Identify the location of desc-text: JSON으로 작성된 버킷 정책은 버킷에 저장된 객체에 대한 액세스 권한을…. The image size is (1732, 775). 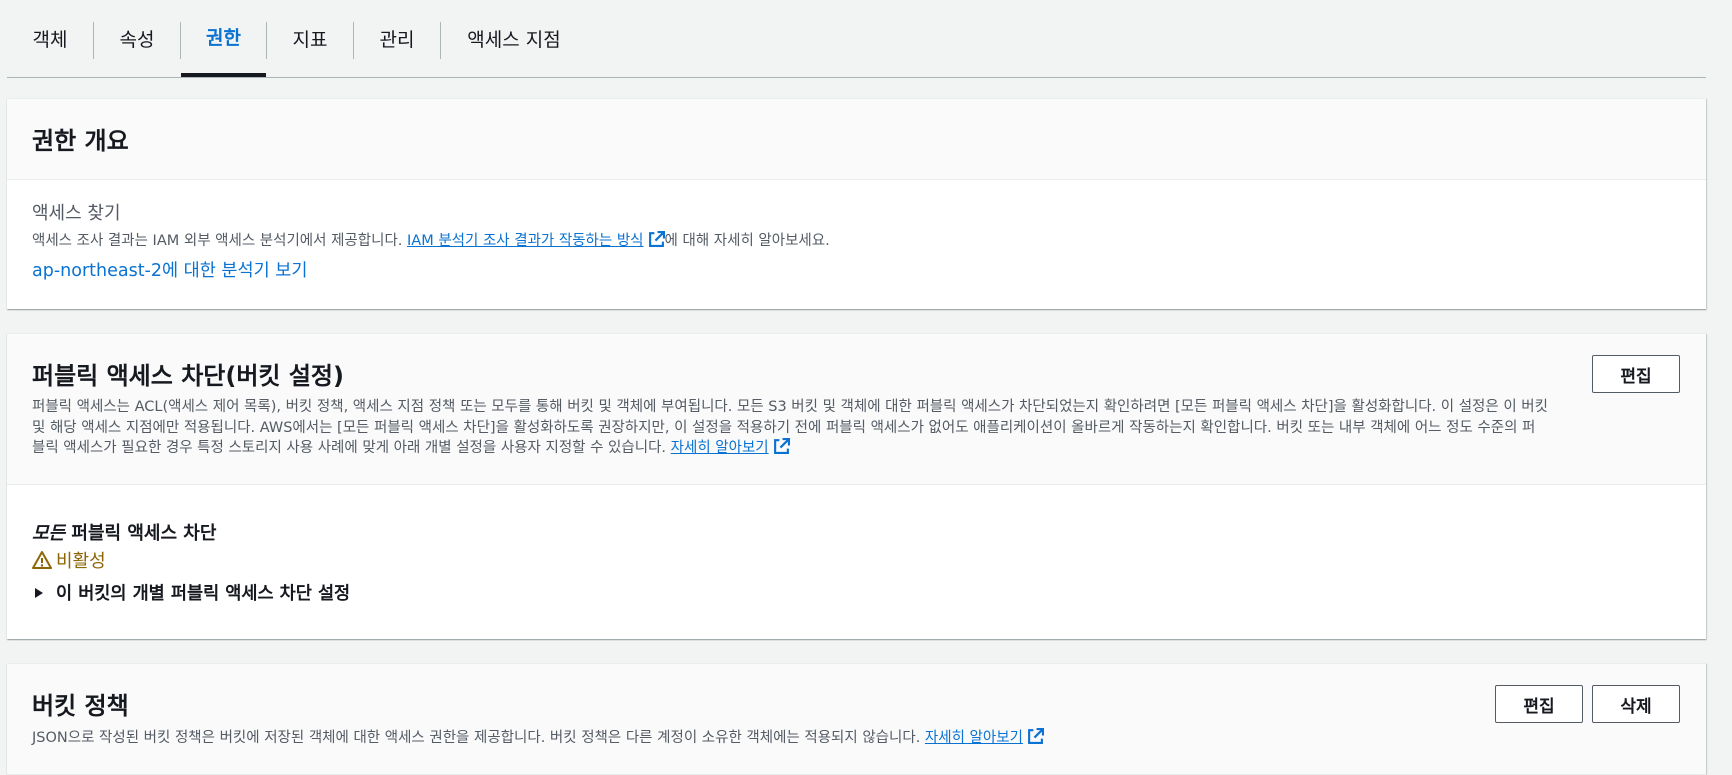
(478, 738).